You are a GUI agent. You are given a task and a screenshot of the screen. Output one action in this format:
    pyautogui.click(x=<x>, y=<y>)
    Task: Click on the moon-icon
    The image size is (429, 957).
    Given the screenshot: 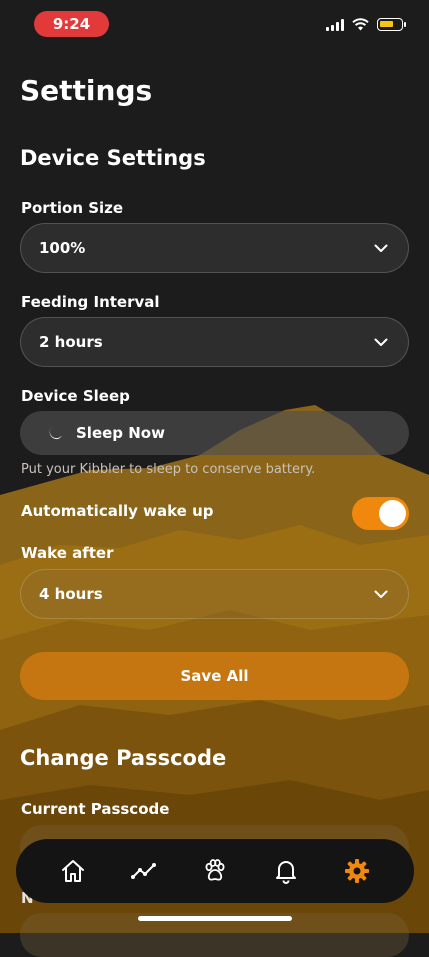 What is the action you would take?
    pyautogui.click(x=55, y=433)
    